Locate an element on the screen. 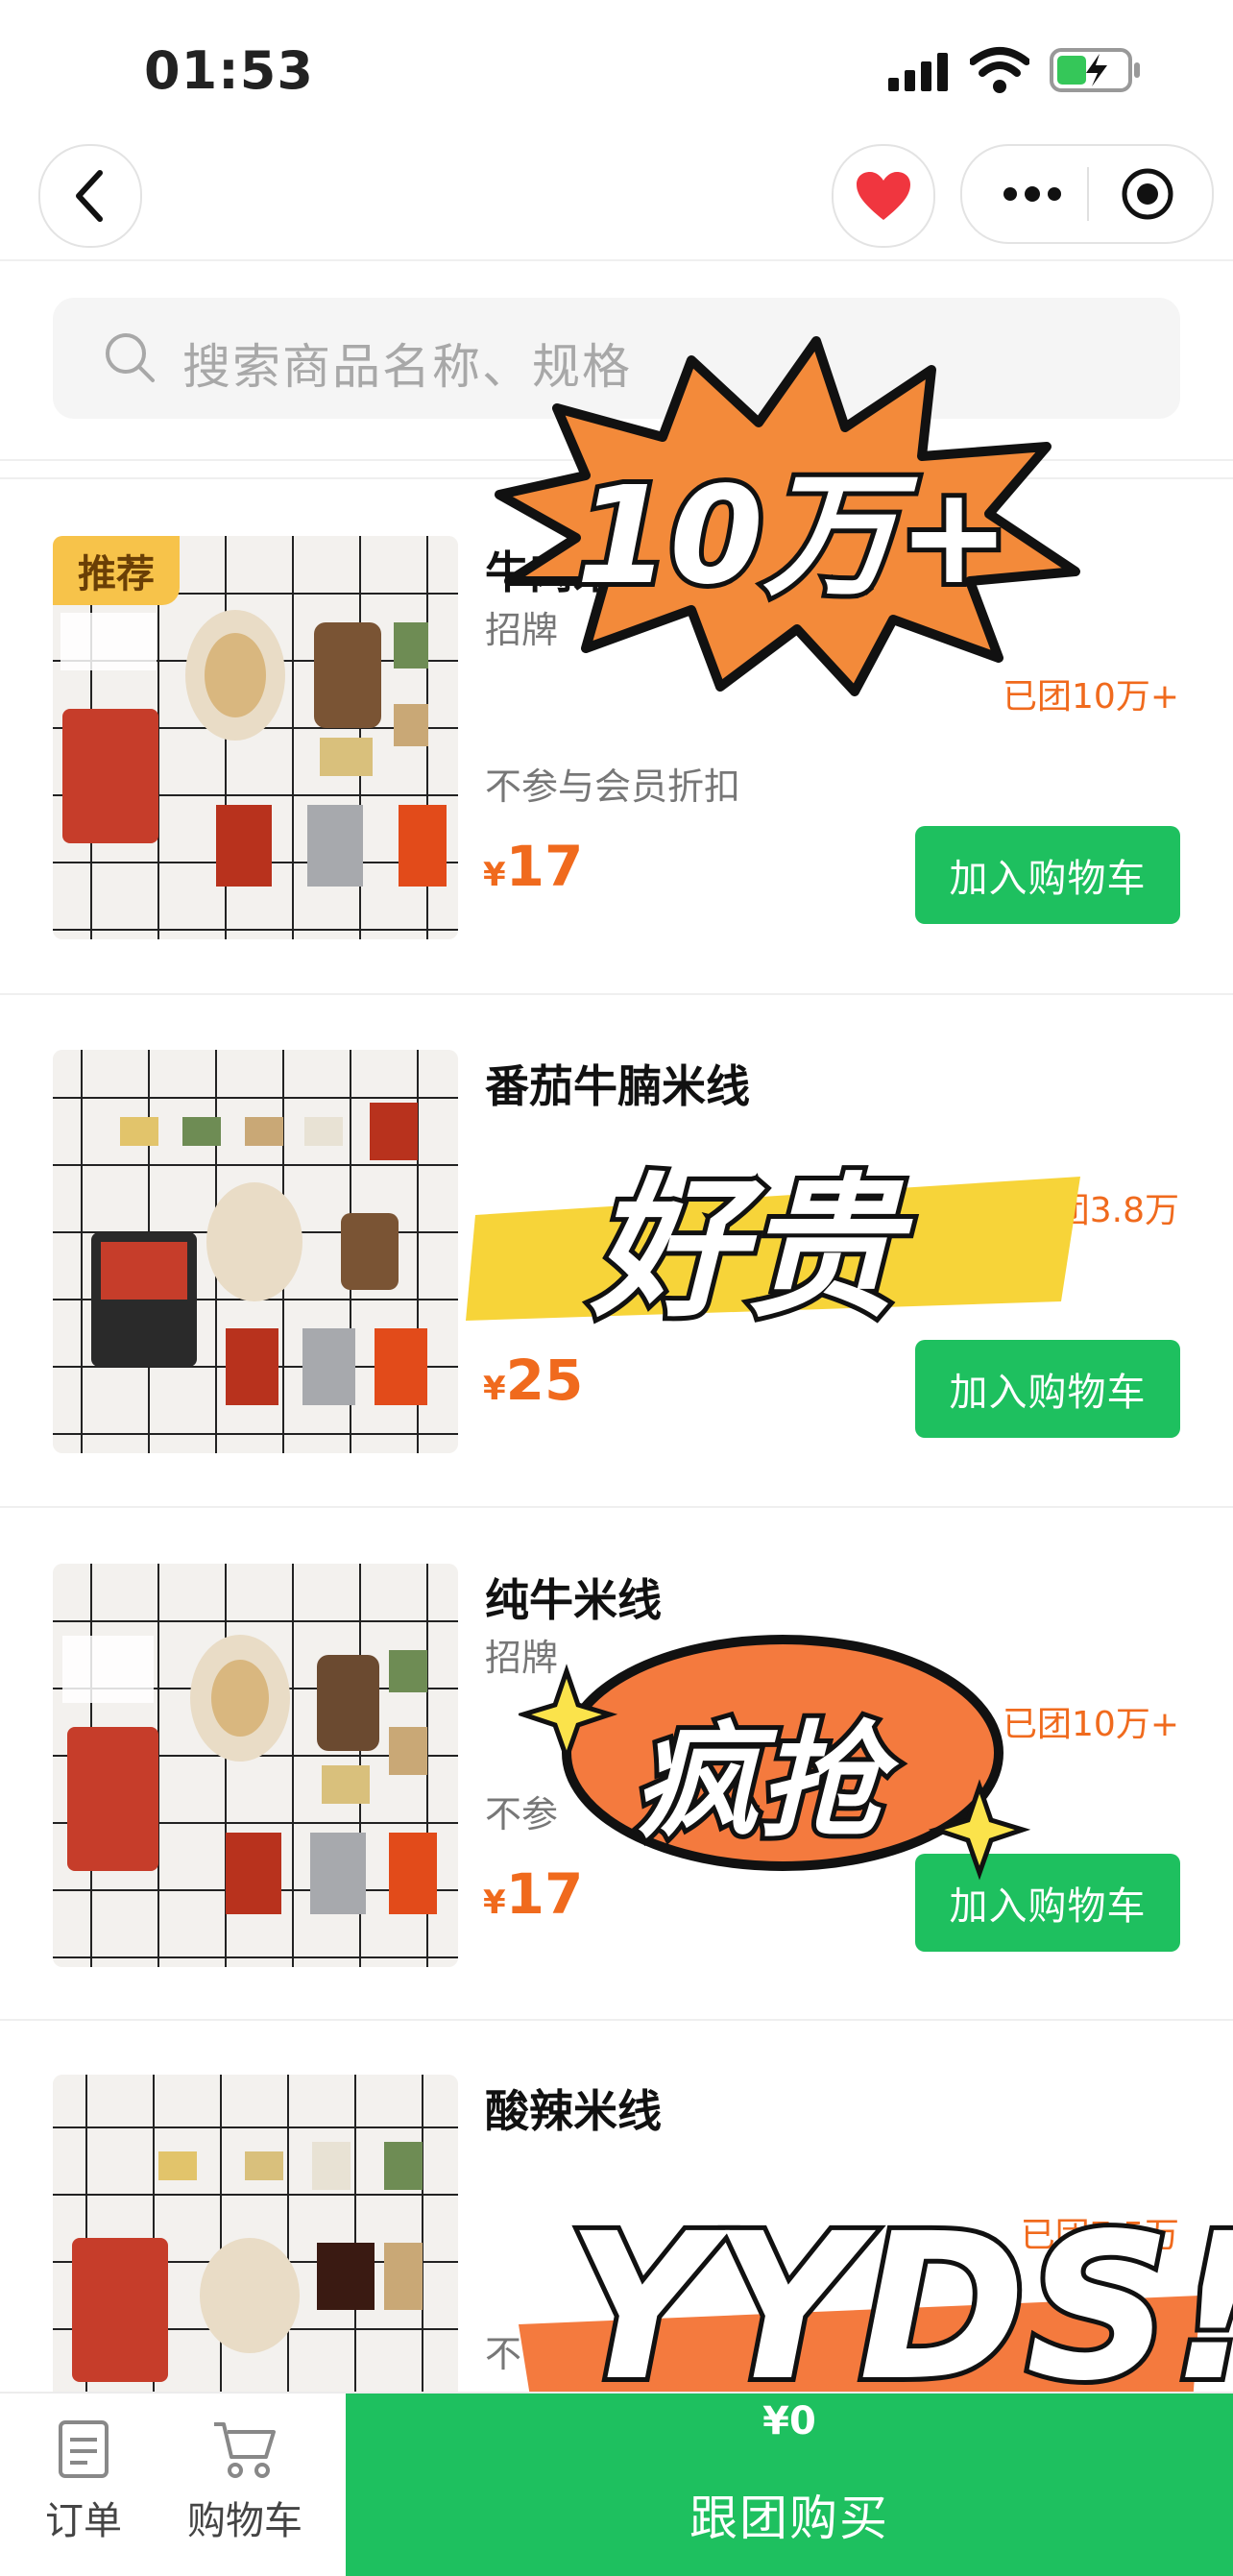  orders-icon is located at coordinates (84, 2449).